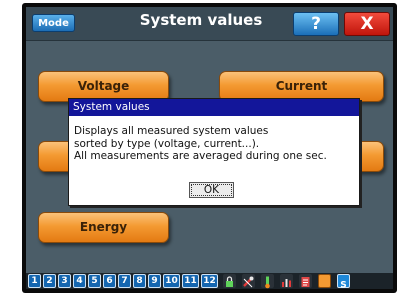 This screenshot has width=410, height=296. I want to click on dialog-line: sorted by type (voltage, current...)., so click(167, 143).